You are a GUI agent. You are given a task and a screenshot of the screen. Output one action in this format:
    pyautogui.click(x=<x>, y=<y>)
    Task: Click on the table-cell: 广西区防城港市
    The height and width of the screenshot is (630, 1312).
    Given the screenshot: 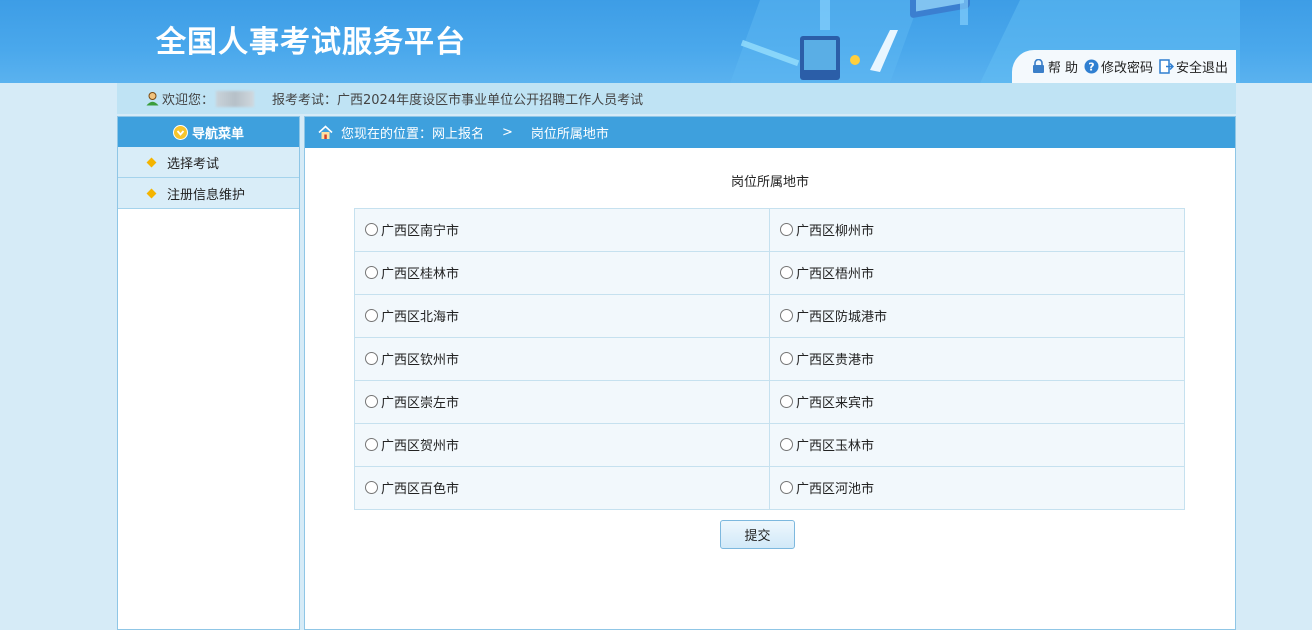 What is the action you would take?
    pyautogui.click(x=977, y=316)
    